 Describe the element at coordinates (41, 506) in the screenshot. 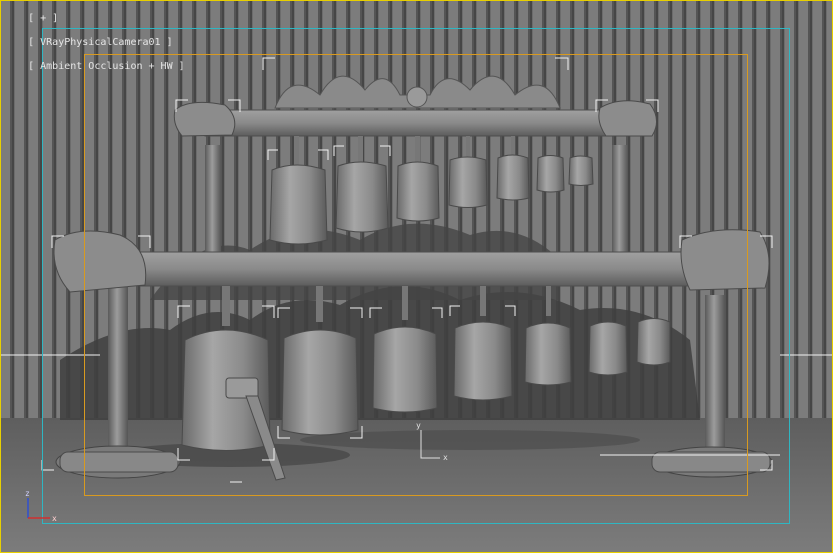

I see `axis-tripod-icon: z x` at that location.